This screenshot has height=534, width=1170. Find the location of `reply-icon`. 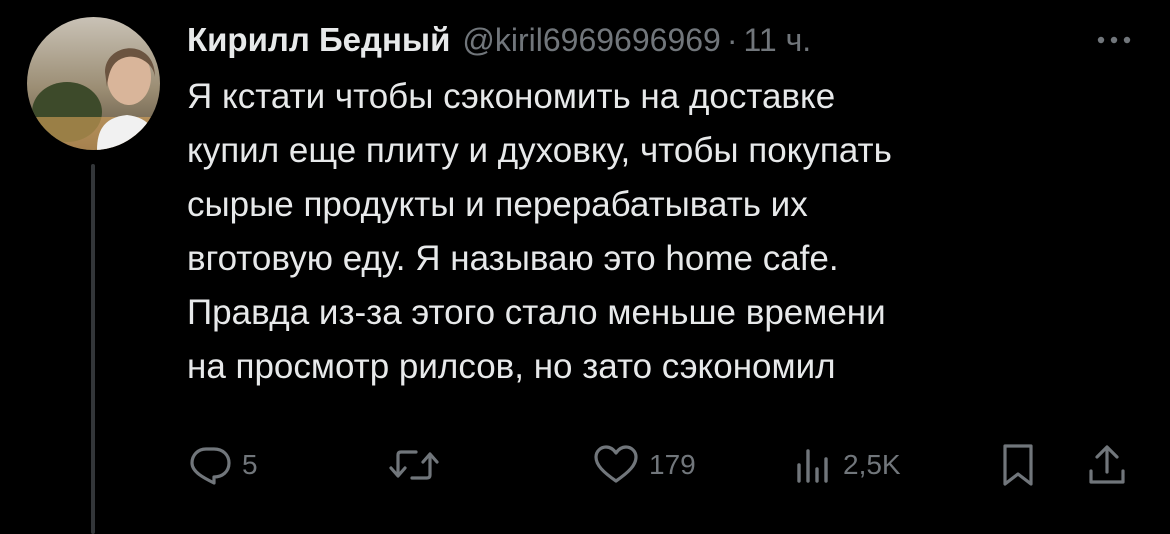

reply-icon is located at coordinates (210, 465).